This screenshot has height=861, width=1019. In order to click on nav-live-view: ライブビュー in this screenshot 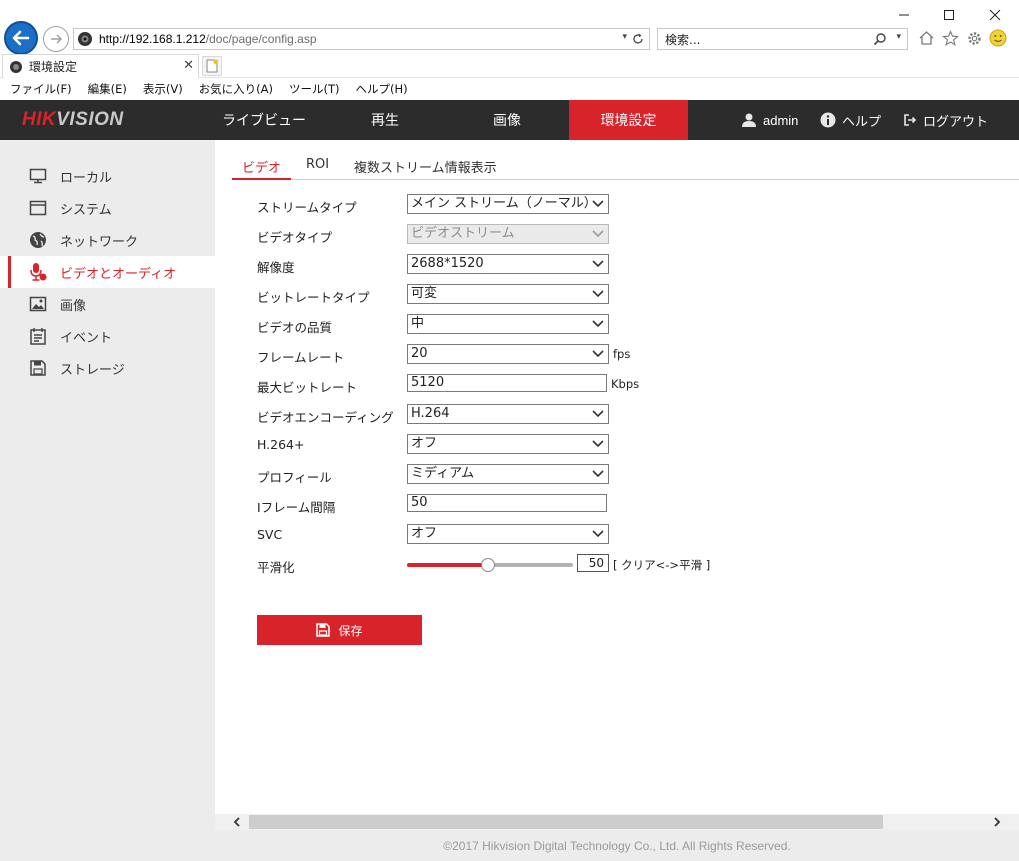, I will do `click(264, 120)`.